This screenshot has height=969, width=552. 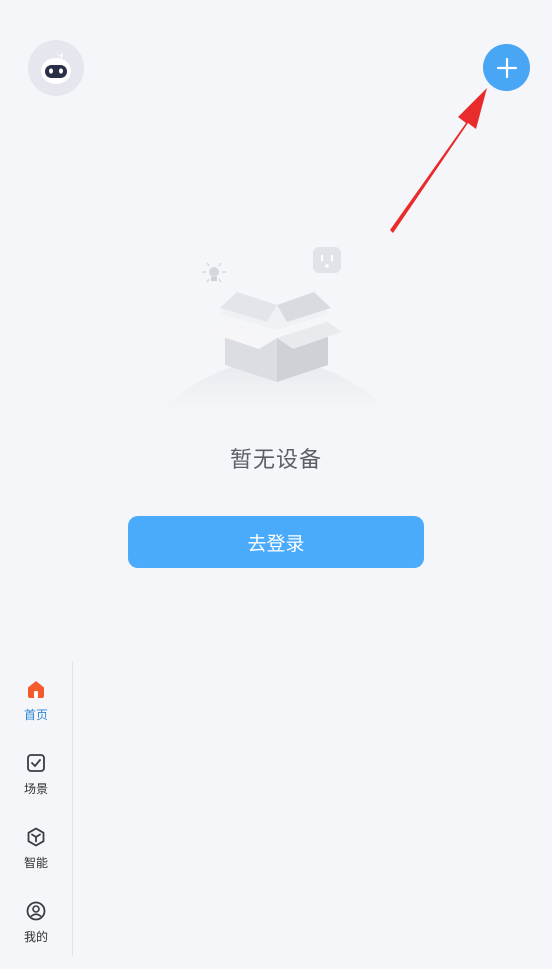 I want to click on robot-avatar-icon, so click(x=56, y=67).